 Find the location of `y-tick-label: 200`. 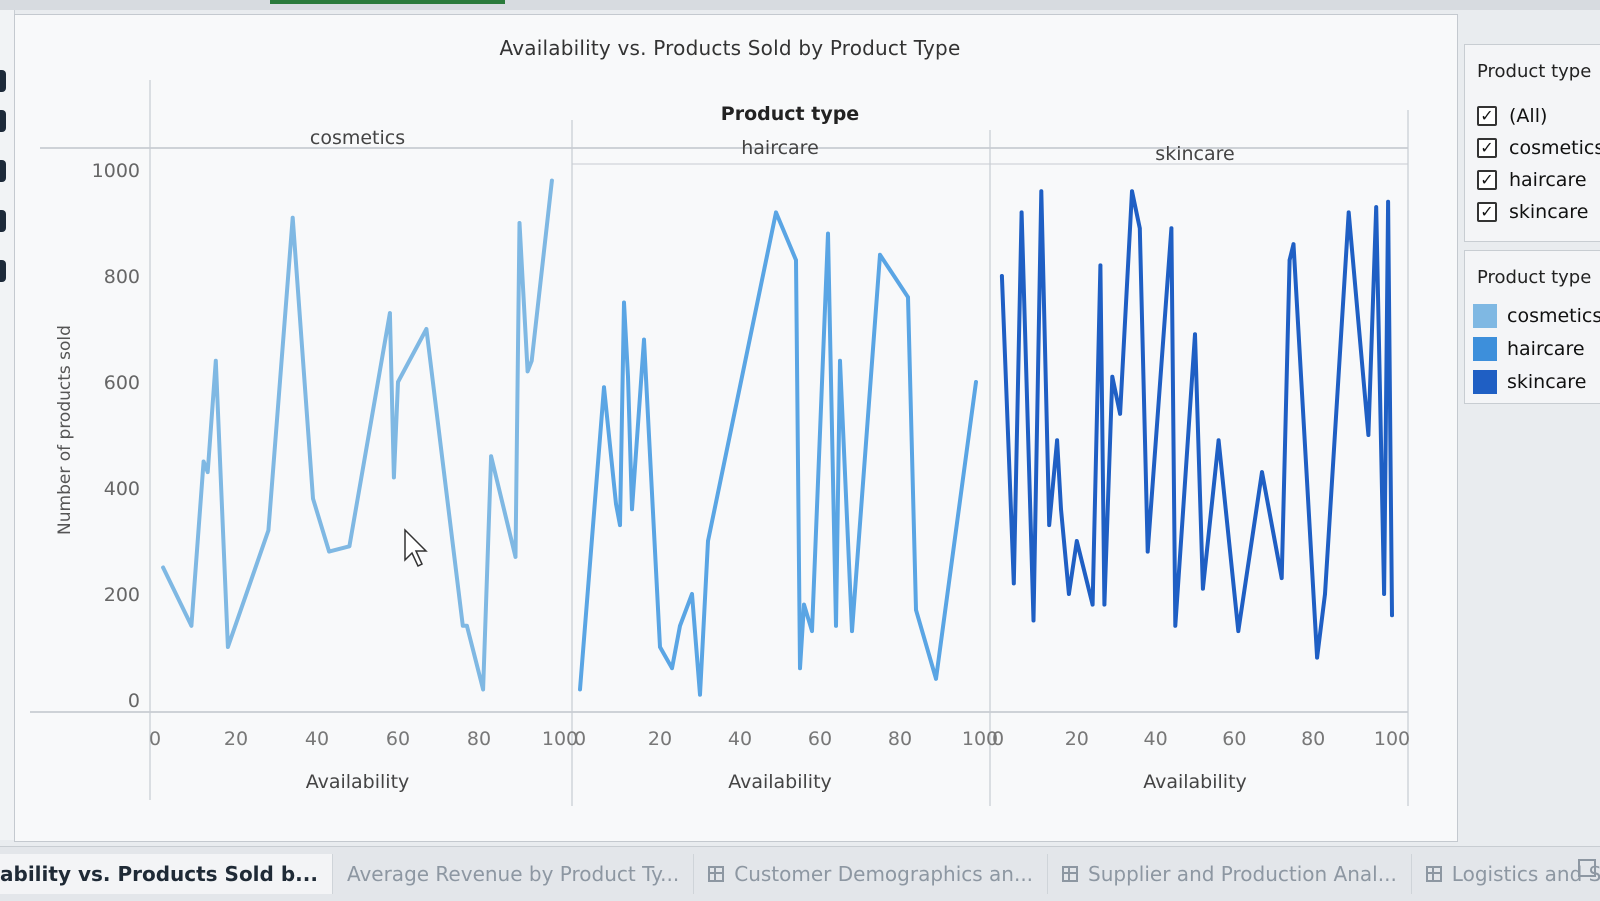

y-tick-label: 200 is located at coordinates (122, 595).